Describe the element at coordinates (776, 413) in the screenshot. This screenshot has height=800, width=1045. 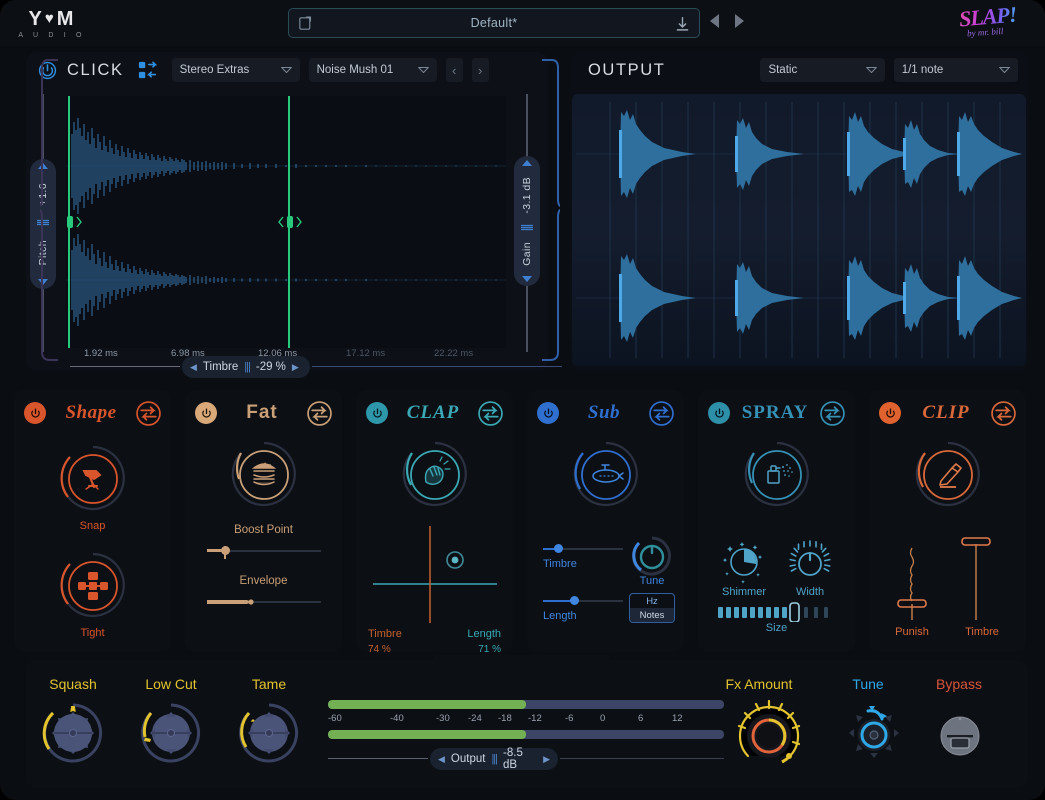
I see `spray-header: SPRAY` at that location.